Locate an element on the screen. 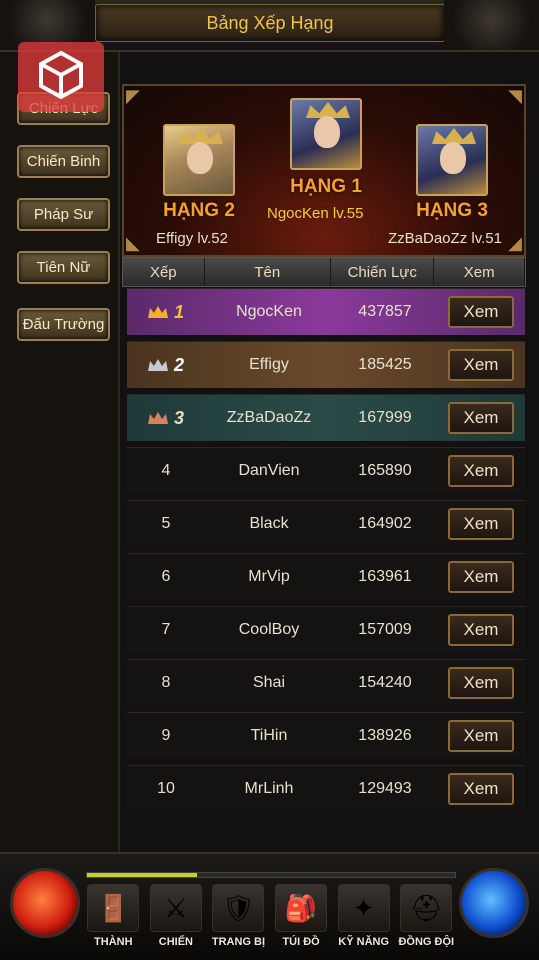 Image resolution: width=539 pixels, height=960 pixels. rank-cell: 8 is located at coordinates (166, 682).